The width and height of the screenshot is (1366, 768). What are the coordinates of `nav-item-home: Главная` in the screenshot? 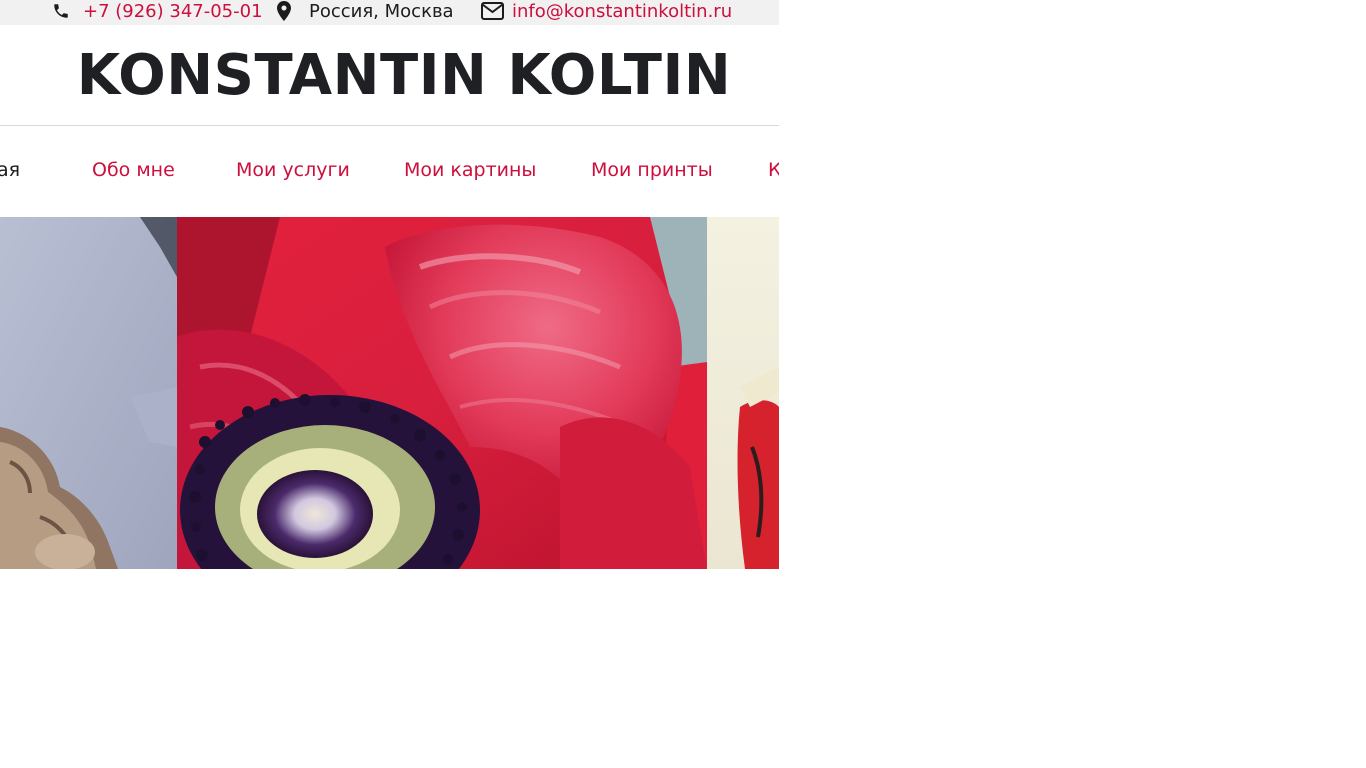 It's located at (10, 170).